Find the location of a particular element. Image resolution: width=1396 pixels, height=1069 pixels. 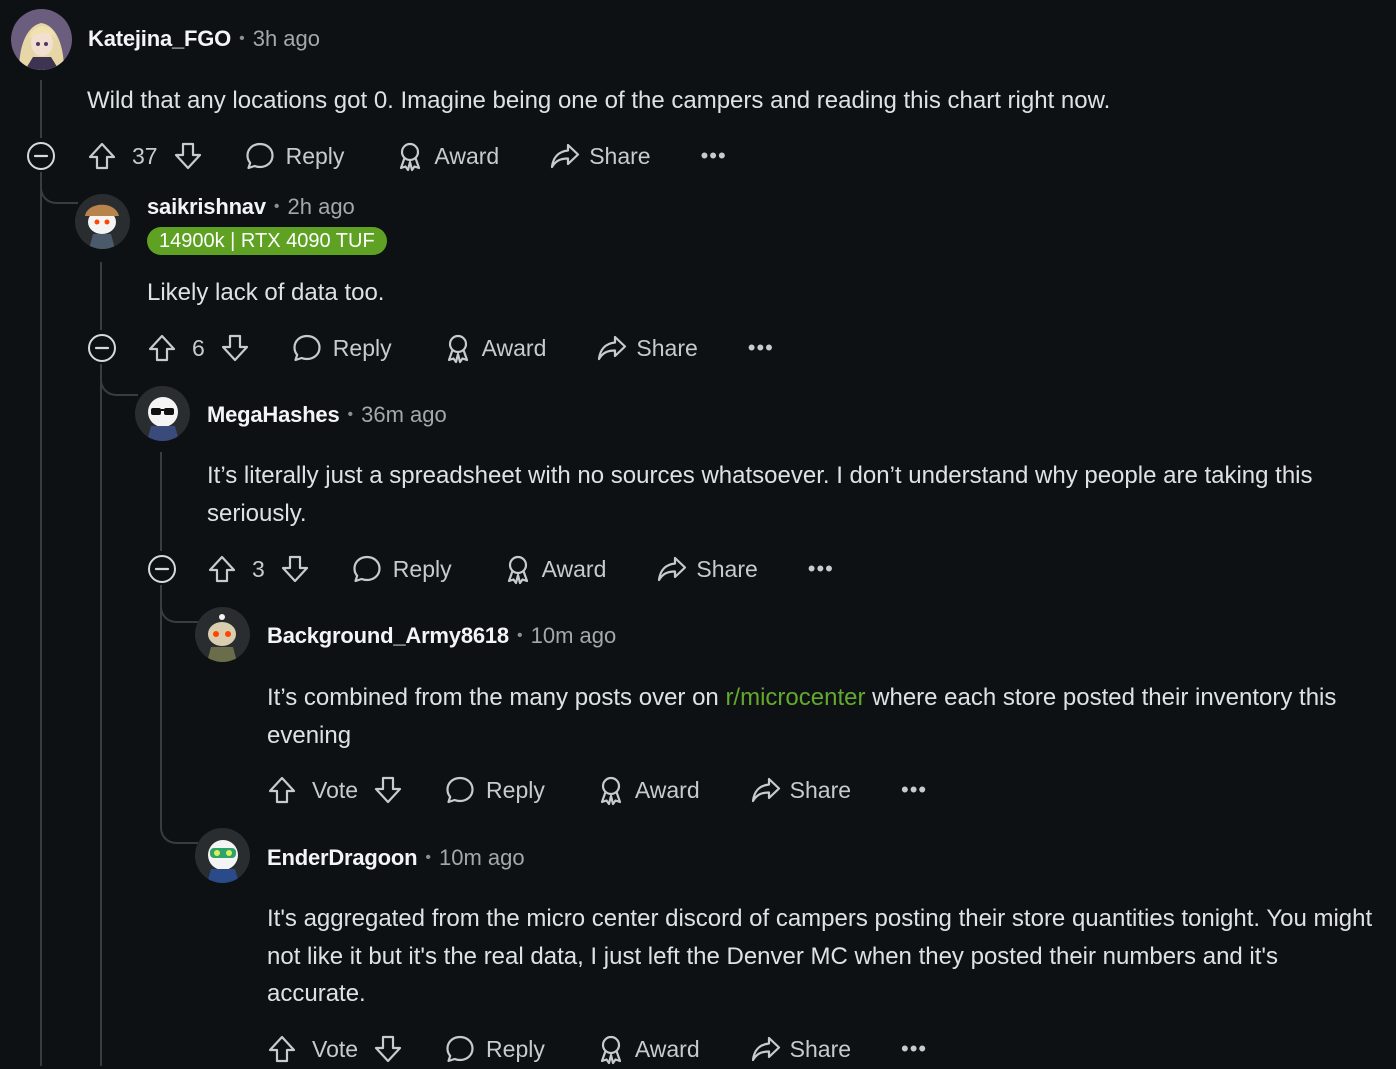

comment-meta: Katejina_FGO • 3h ago is located at coordinates (204, 39).